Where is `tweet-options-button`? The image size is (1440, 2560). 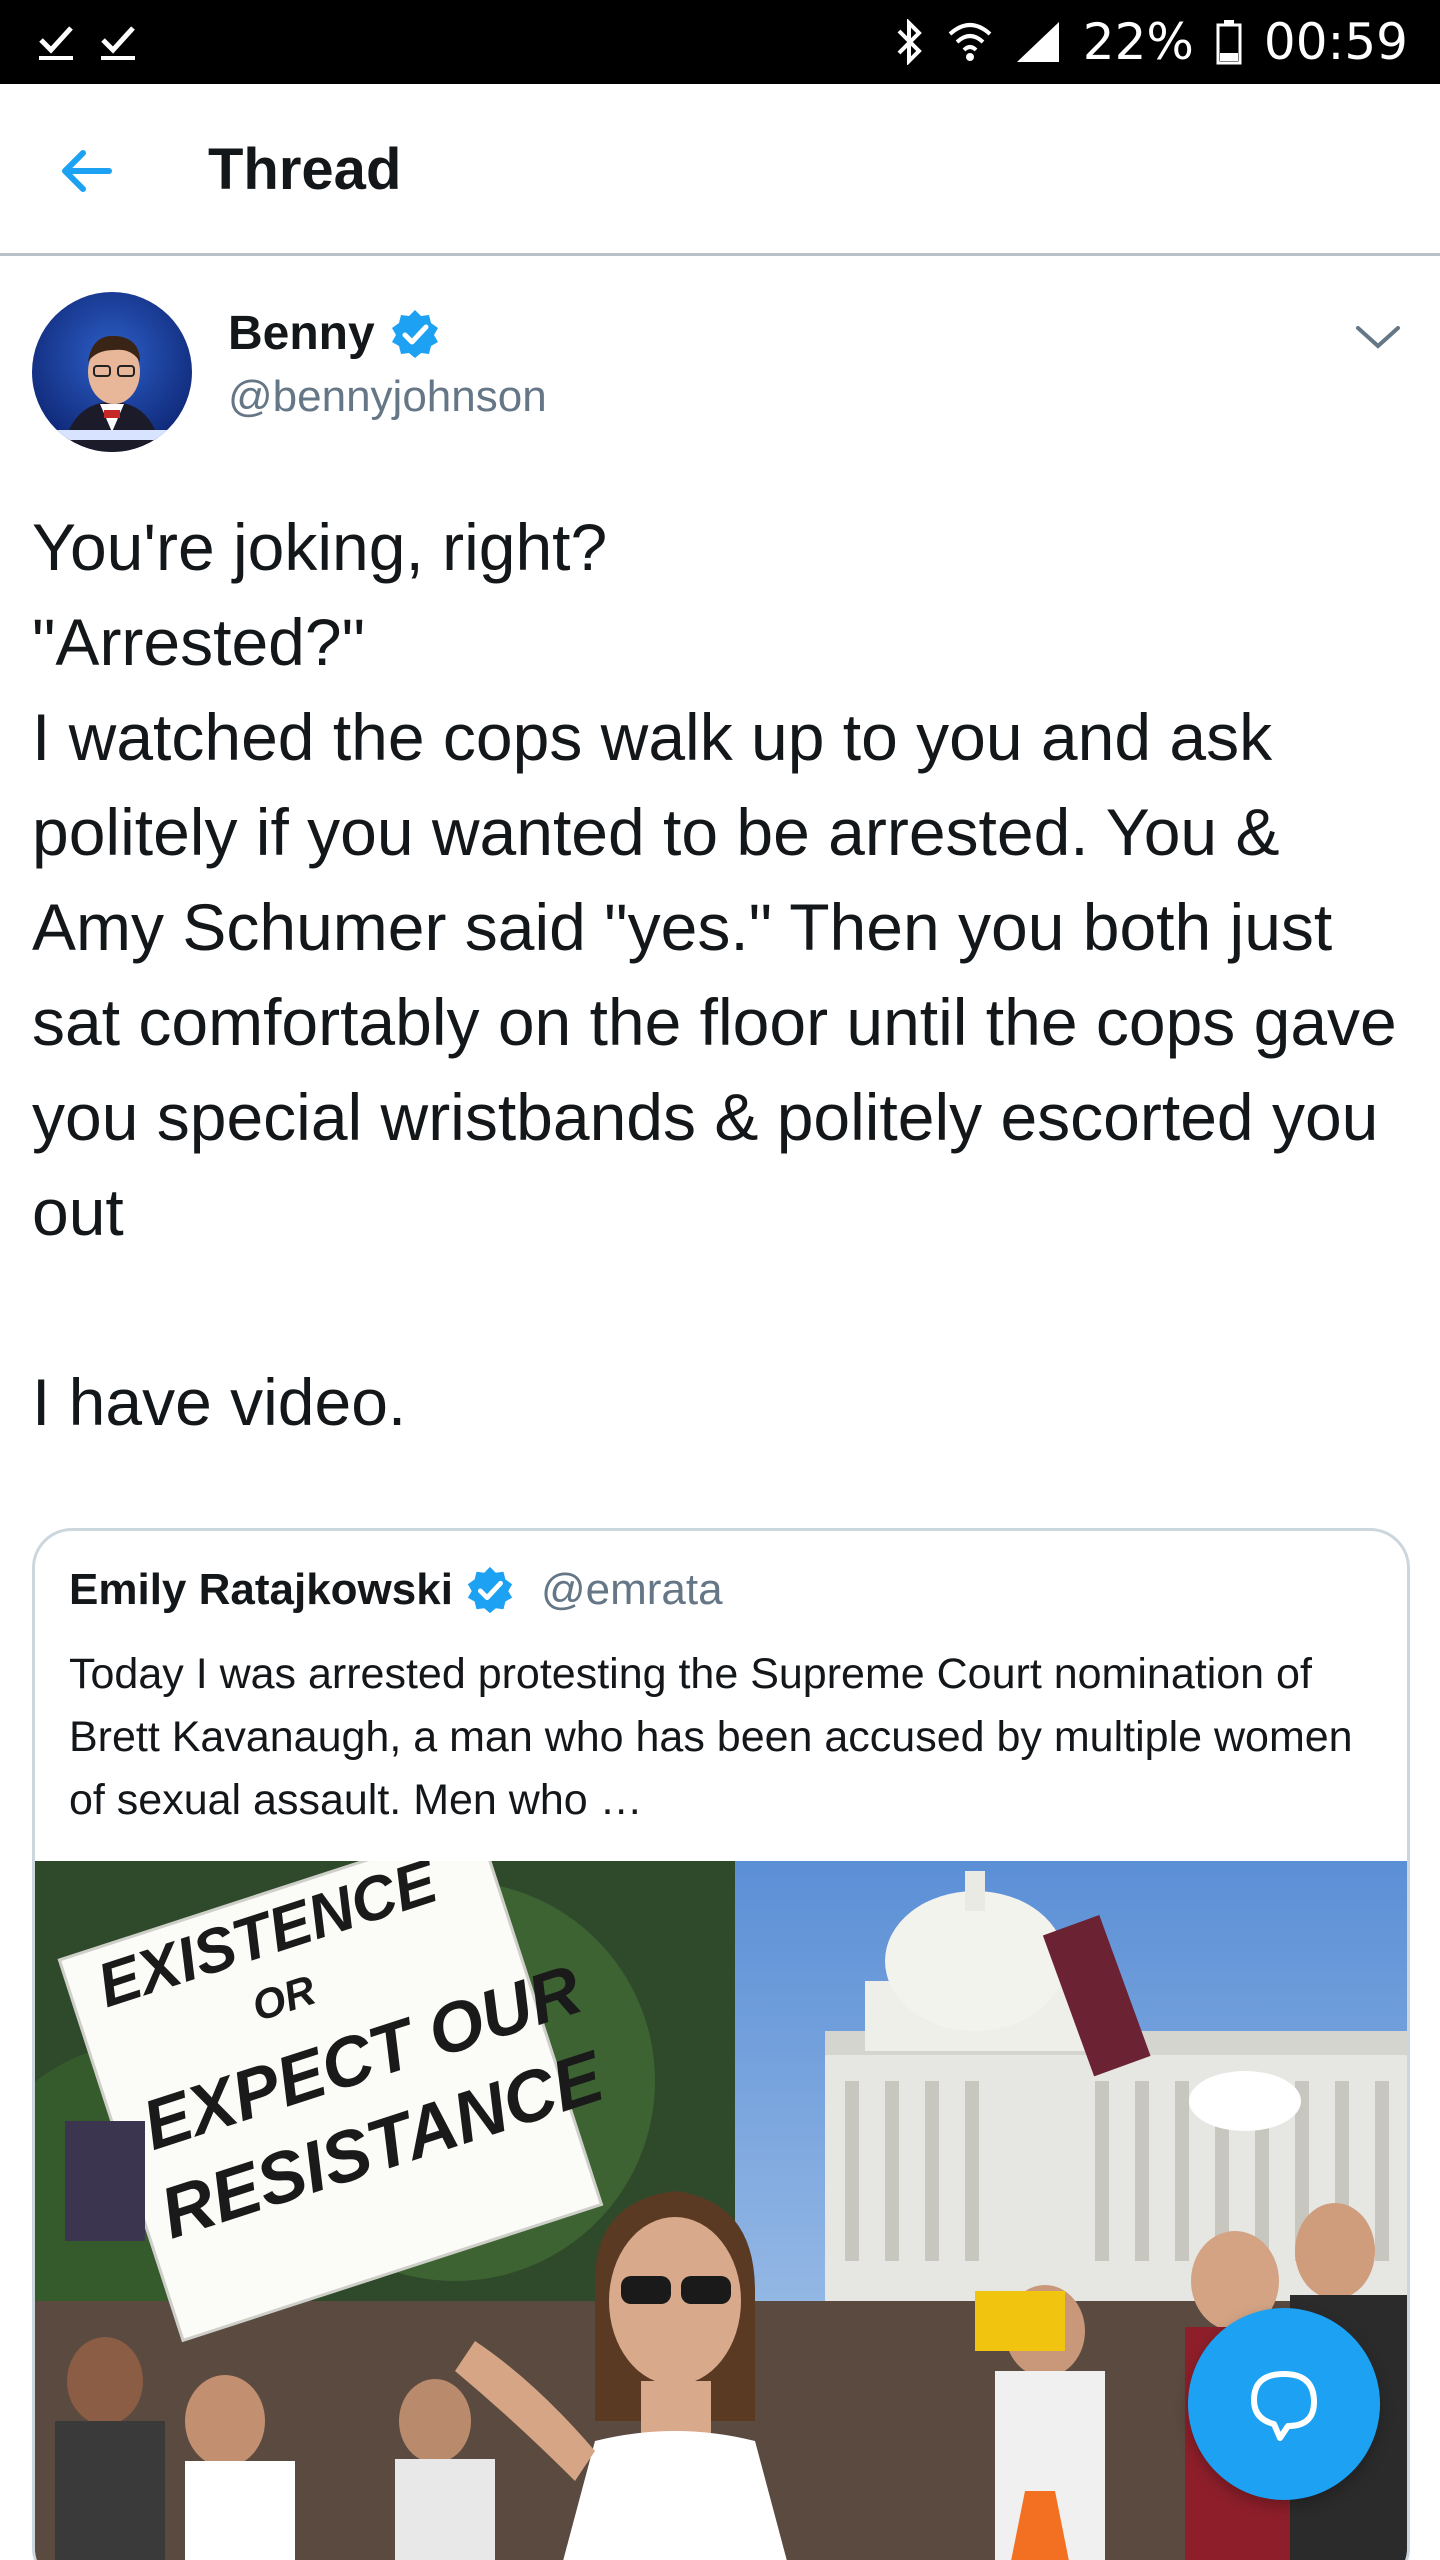 tweet-options-button is located at coordinates (1378, 337).